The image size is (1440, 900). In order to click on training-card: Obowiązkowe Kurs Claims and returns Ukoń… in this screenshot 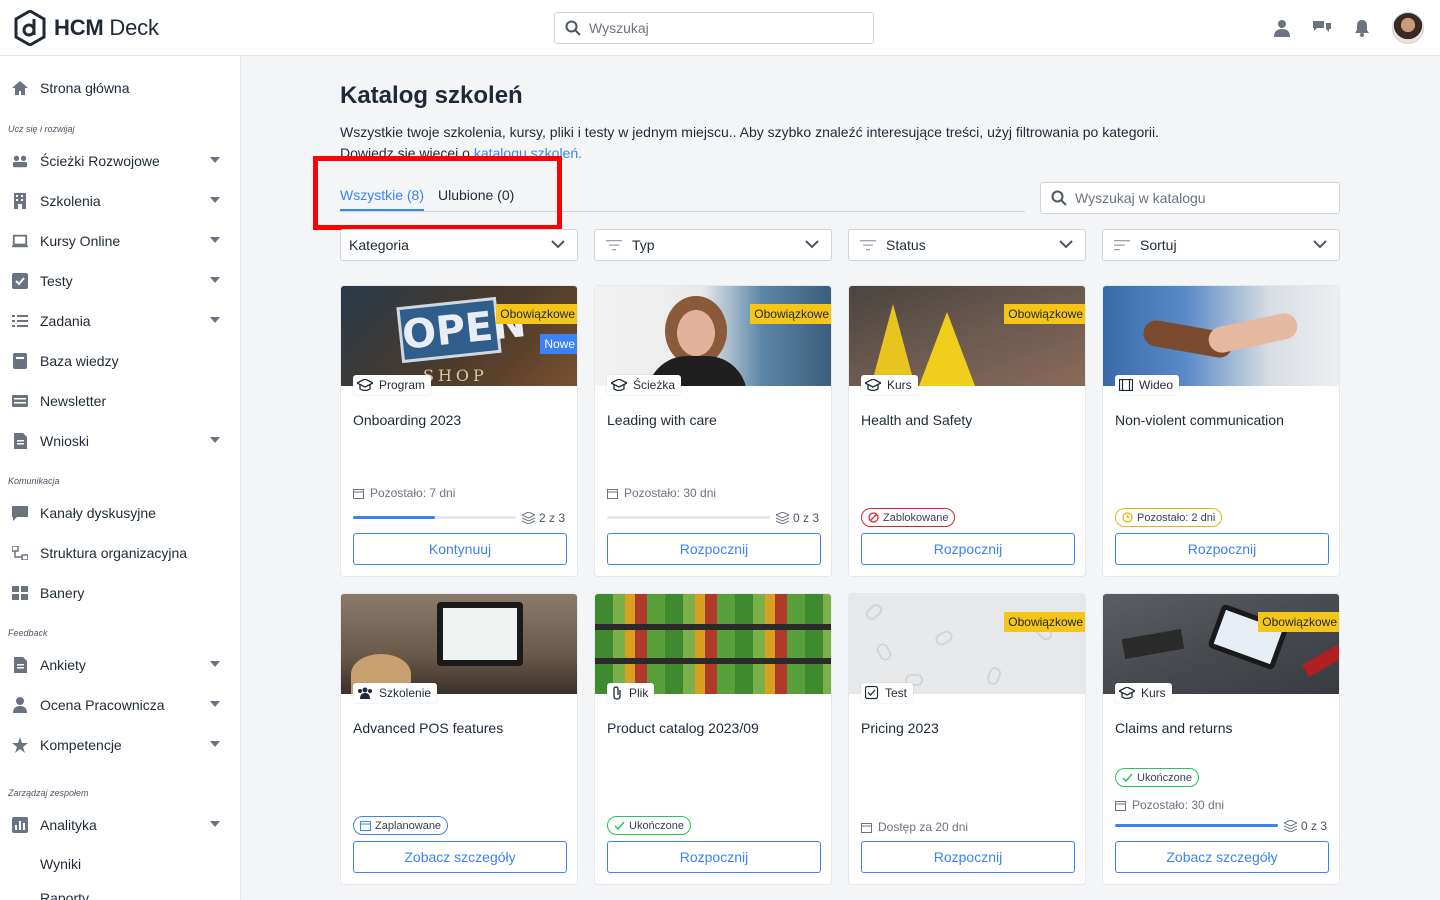, I will do `click(1221, 739)`.